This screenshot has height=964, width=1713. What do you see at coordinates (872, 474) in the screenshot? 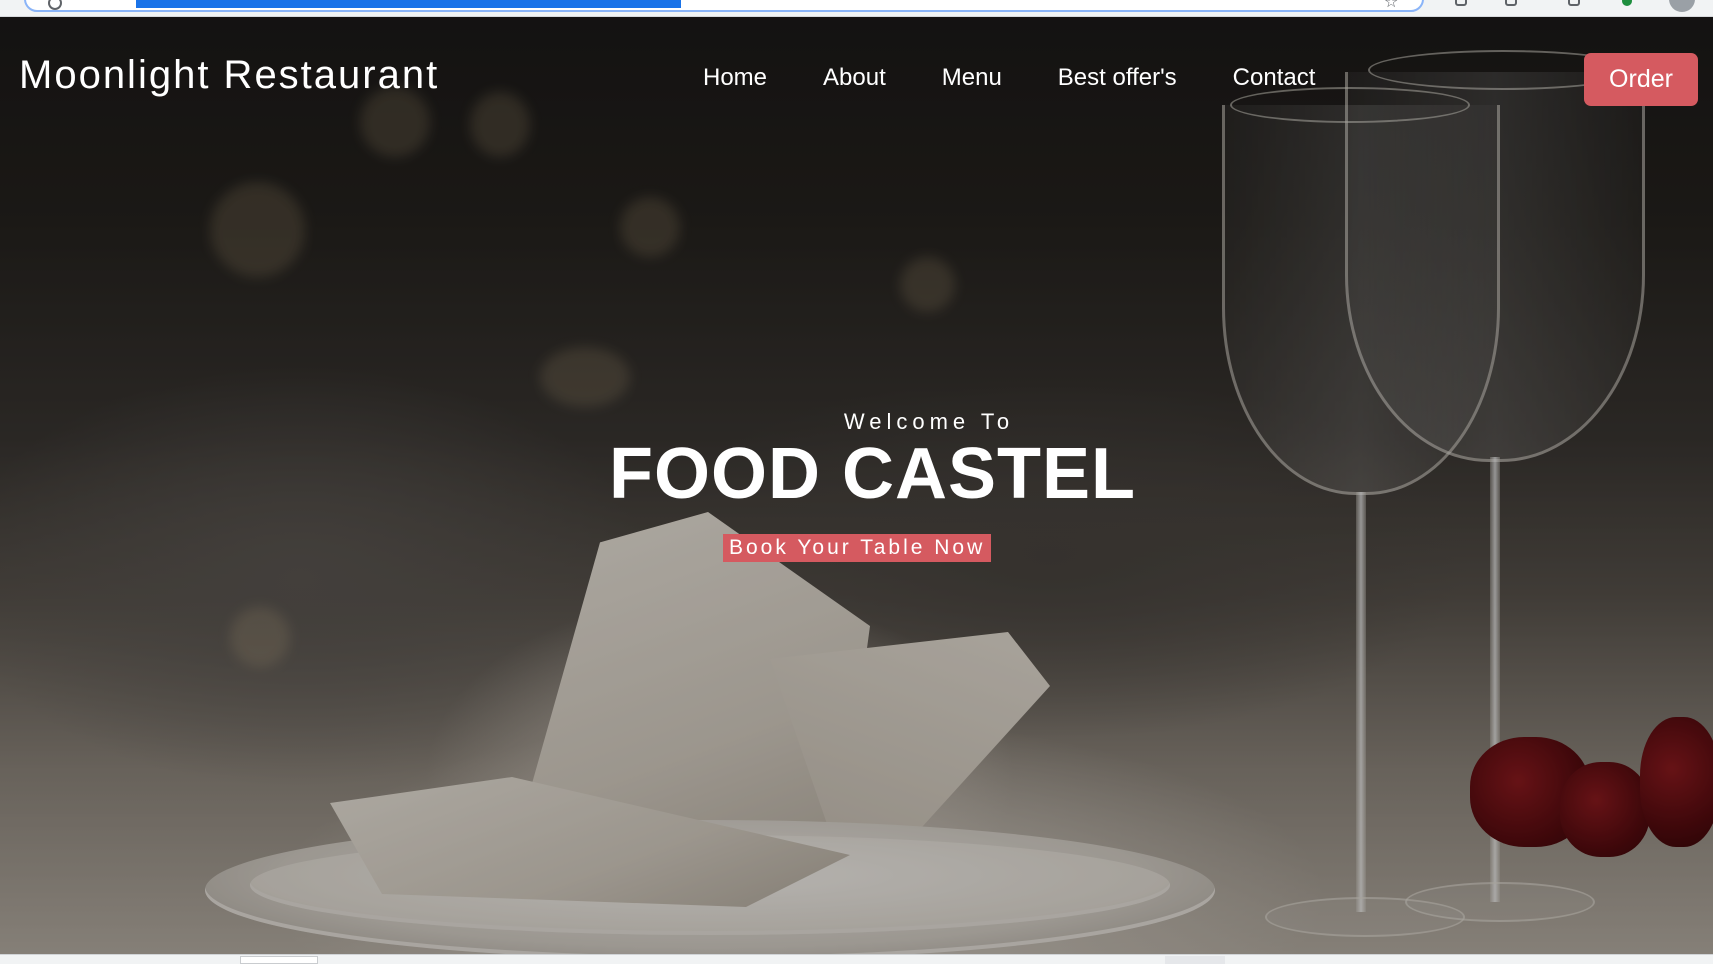
I see `hero-title: FOOD CASTEL` at bounding box center [872, 474].